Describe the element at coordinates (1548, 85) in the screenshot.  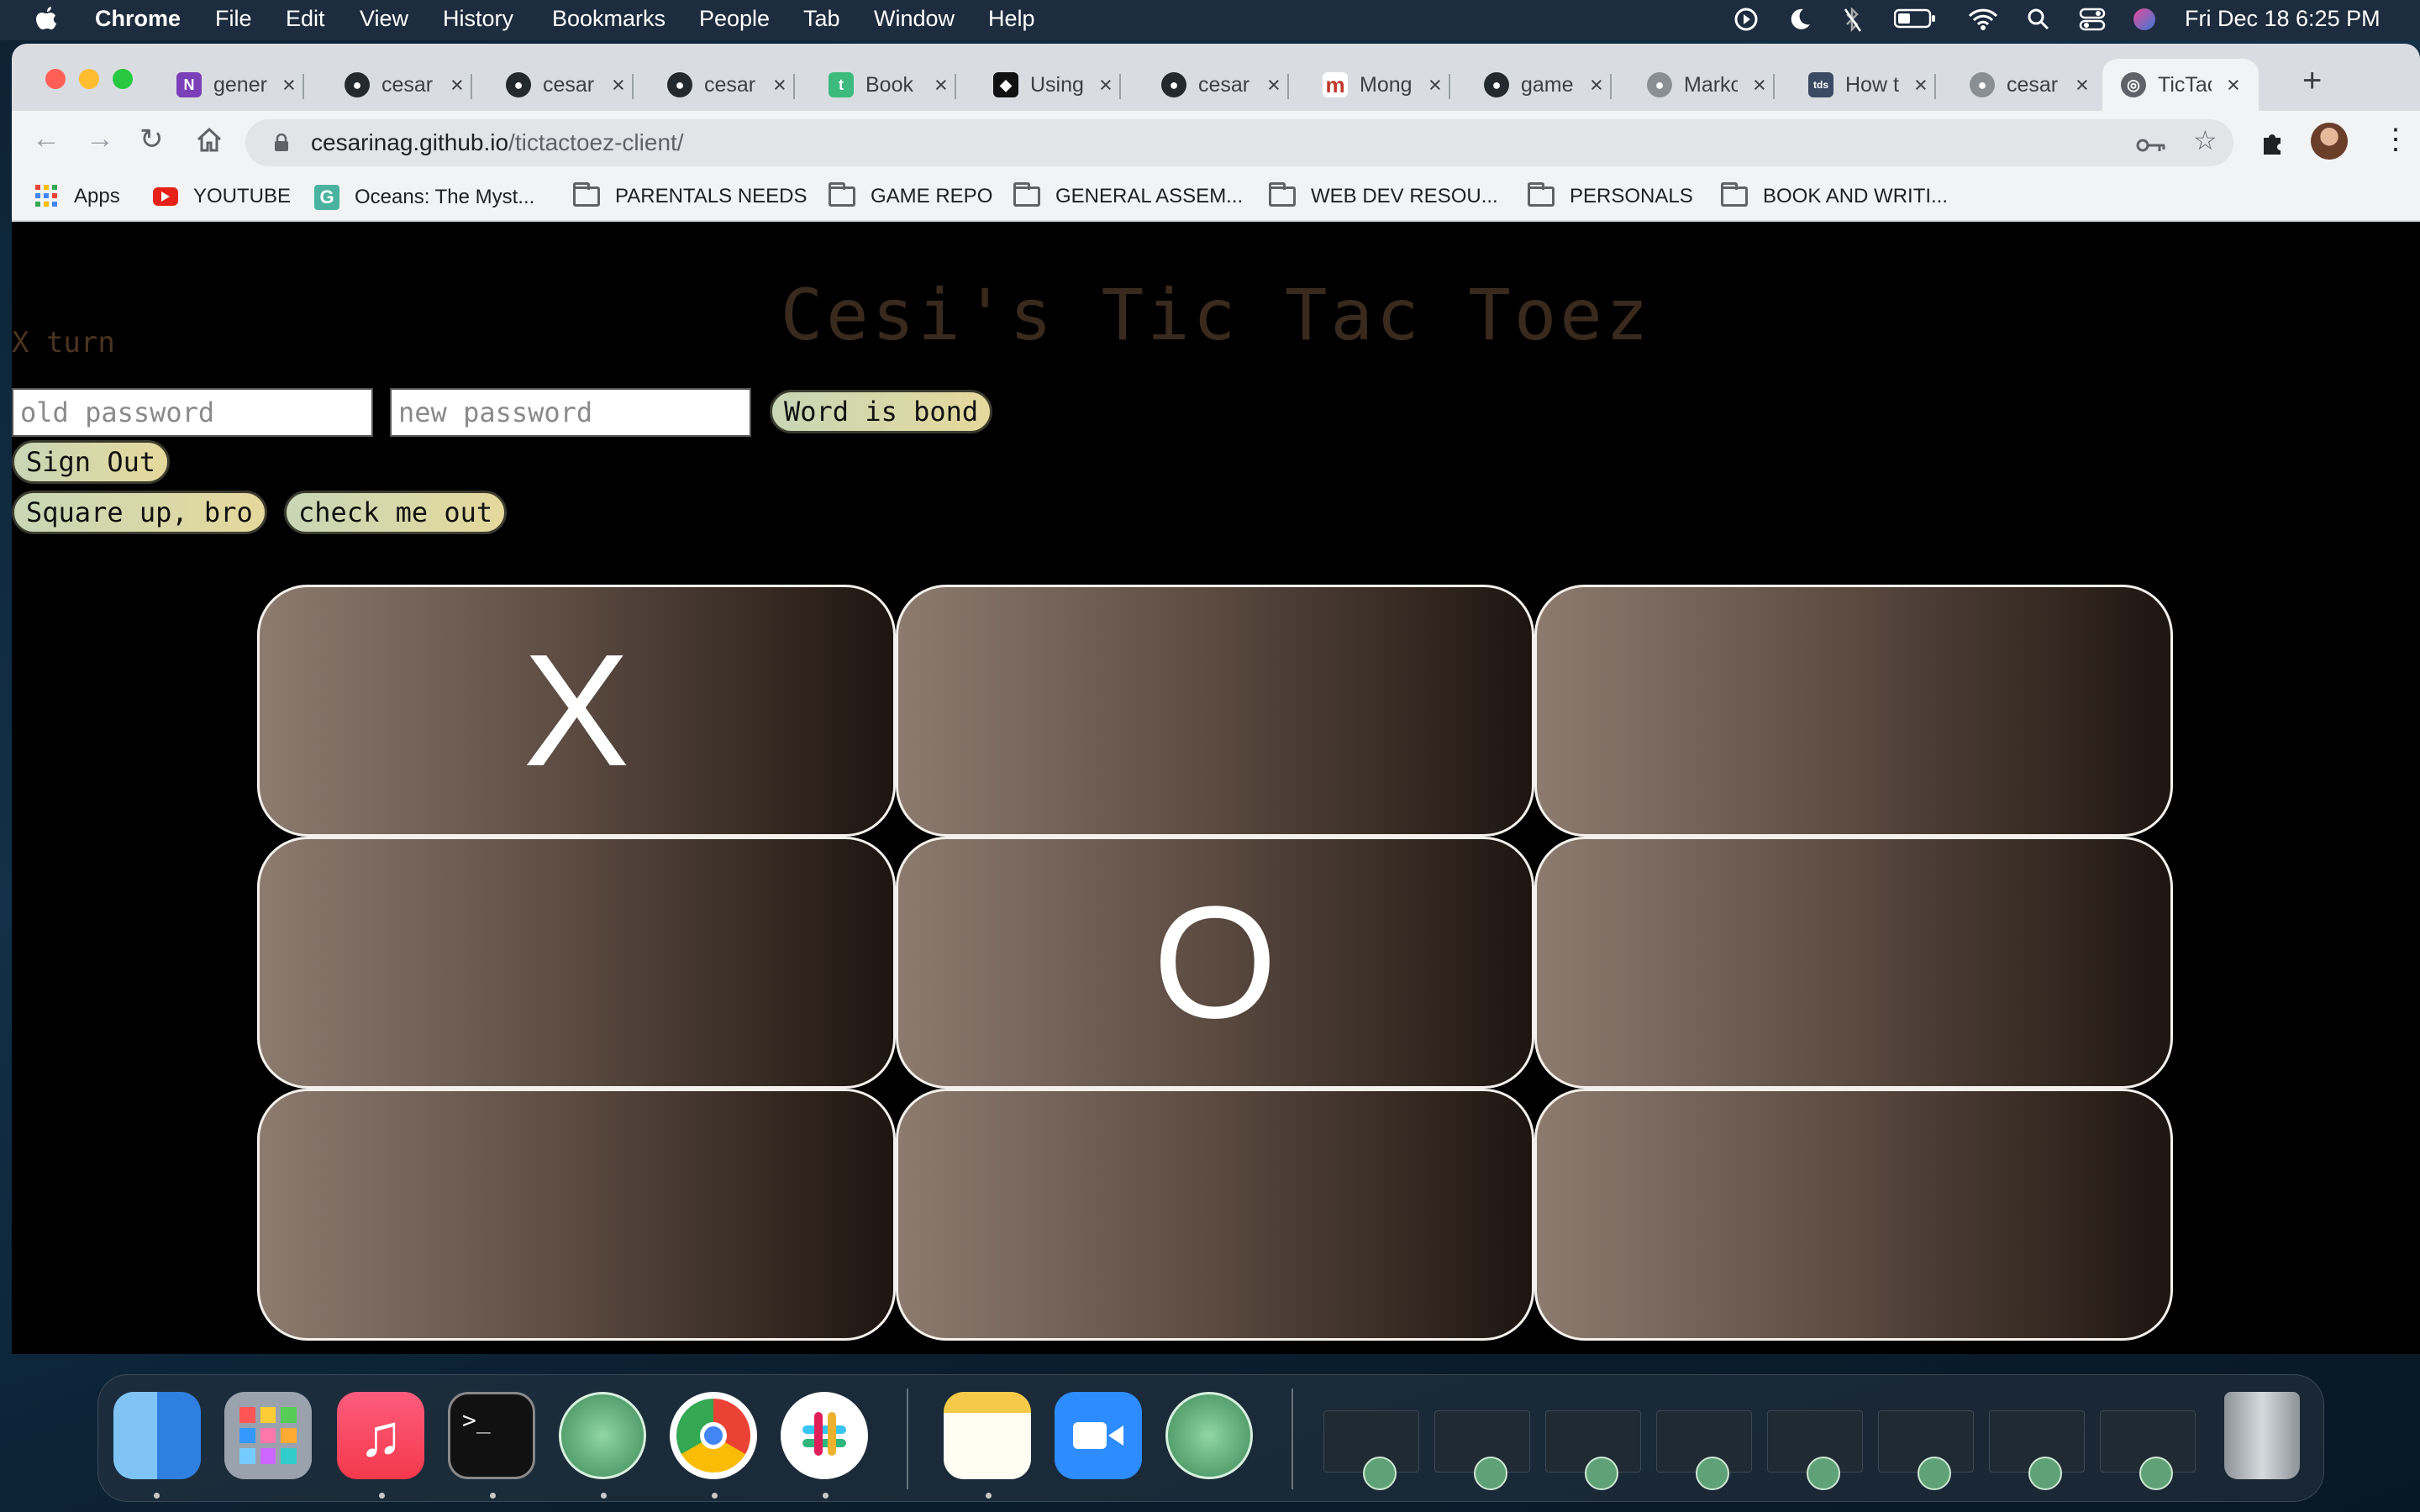
I see `tab: ● game ×` at that location.